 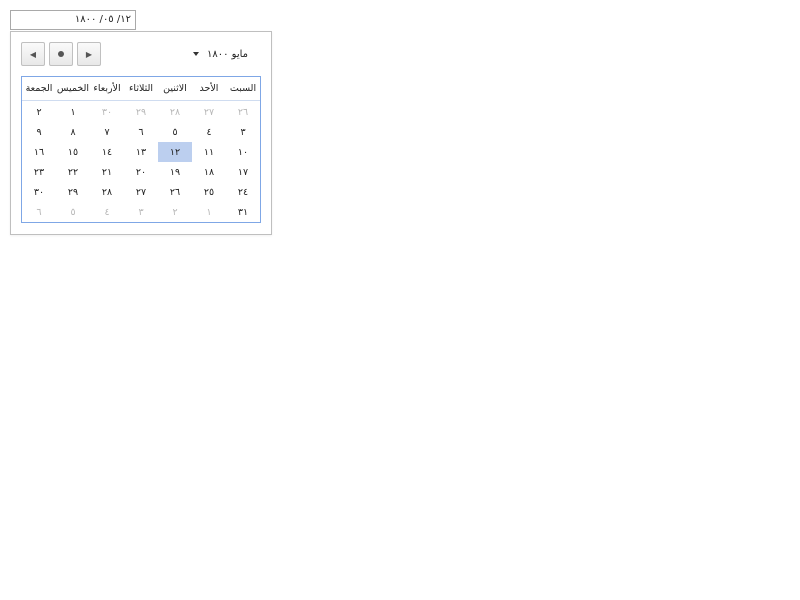 I want to click on calendar-day: ٢٦, so click(x=175, y=192).